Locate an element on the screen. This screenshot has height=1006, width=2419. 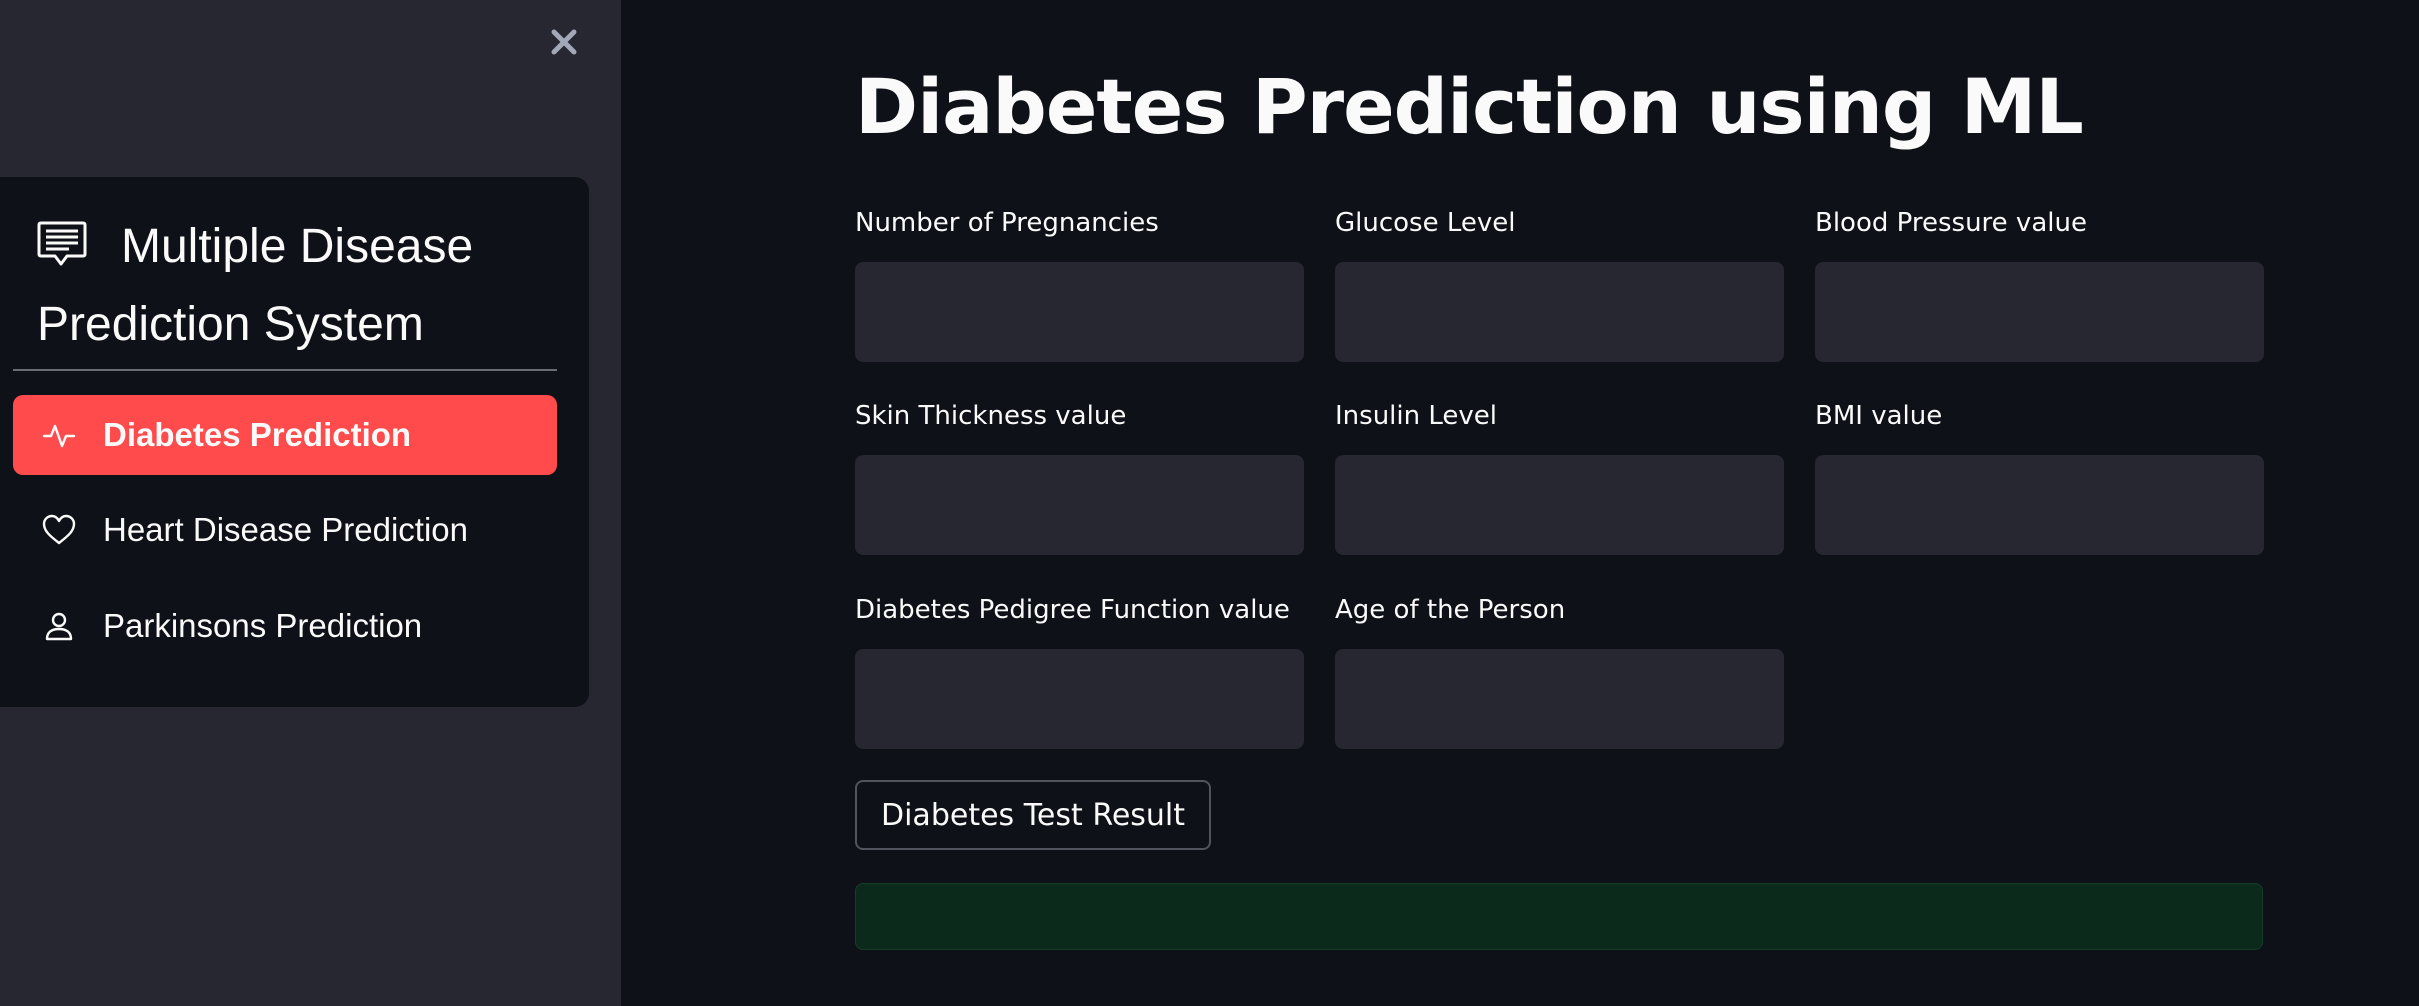
heart-icon is located at coordinates (59, 530).